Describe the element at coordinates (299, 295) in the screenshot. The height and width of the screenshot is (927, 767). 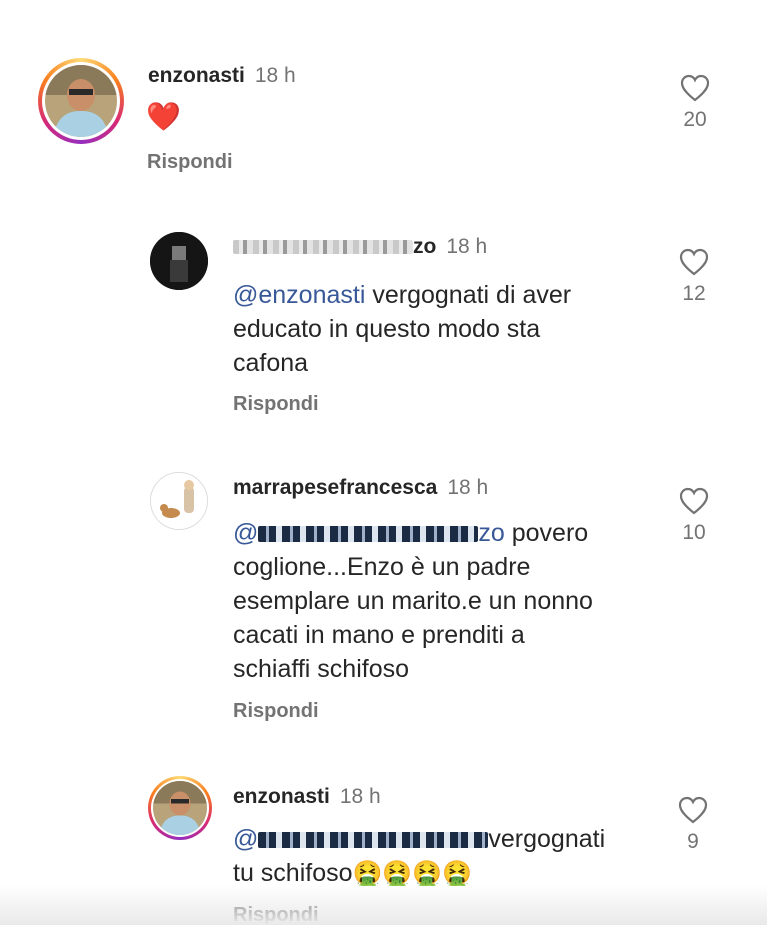
I see `mention: @enzonasti` at that location.